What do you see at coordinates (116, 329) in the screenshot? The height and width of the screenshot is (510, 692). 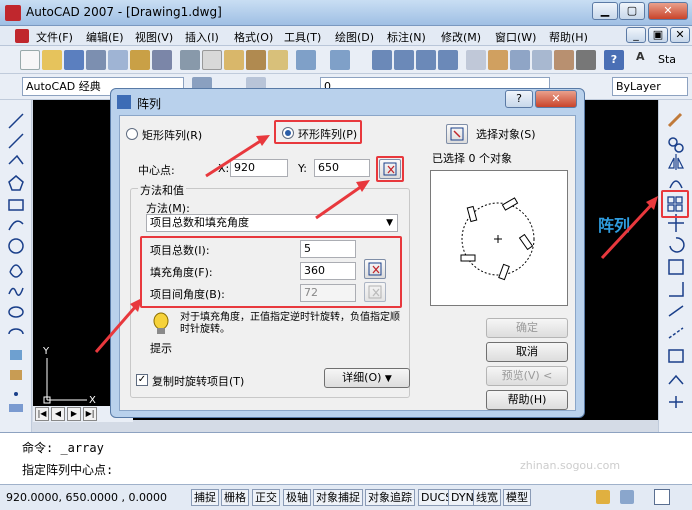 I see `arrow-to-values` at bounding box center [116, 329].